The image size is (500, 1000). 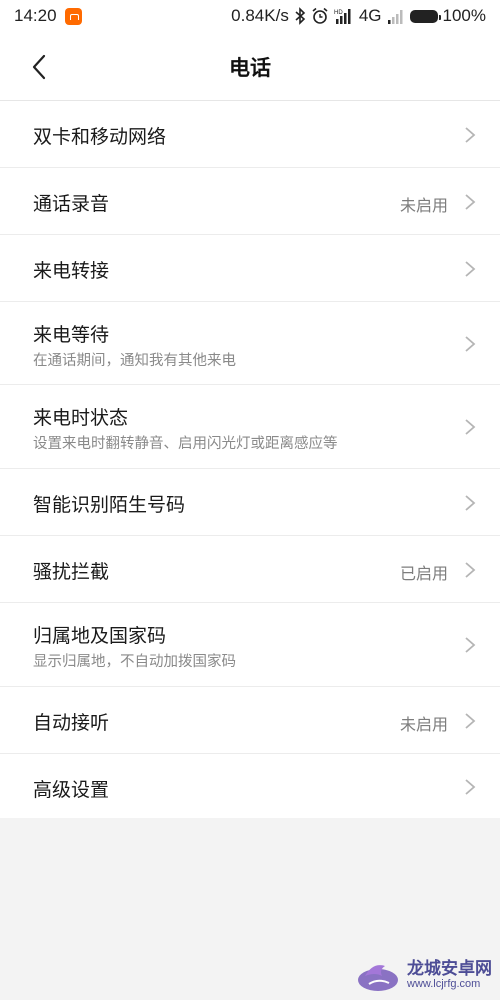 I want to click on setting-title: 智能识别陌生号码, so click(x=109, y=505).